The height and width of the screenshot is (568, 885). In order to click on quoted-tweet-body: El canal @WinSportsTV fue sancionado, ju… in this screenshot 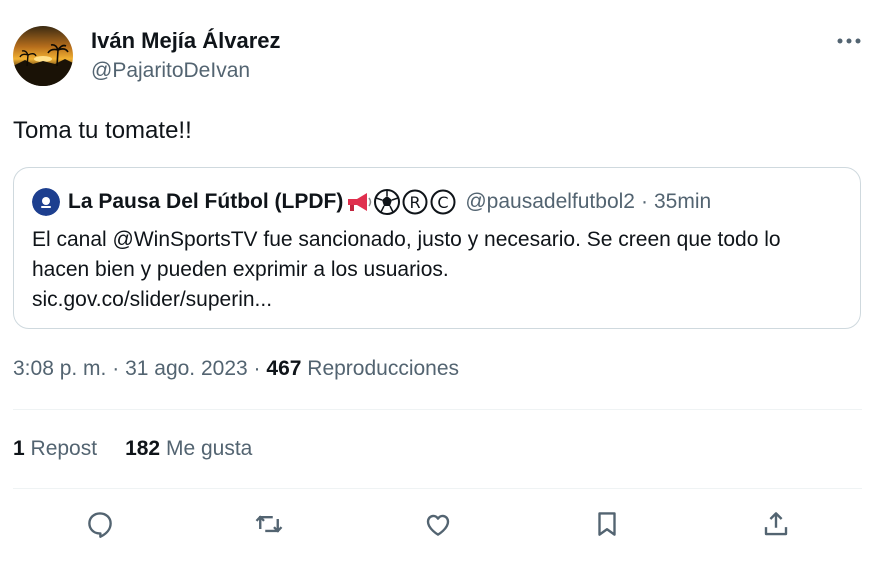, I will do `click(442, 270)`.